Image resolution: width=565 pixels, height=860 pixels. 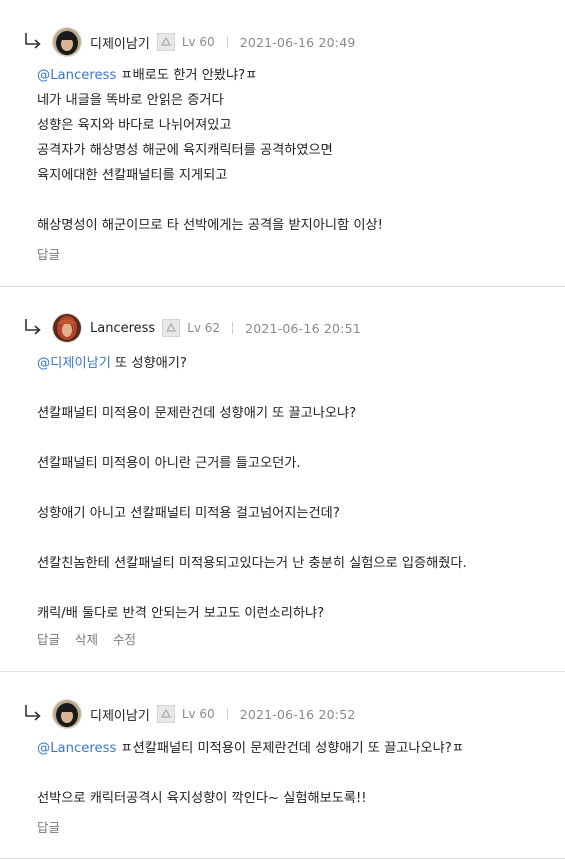 I want to click on line-text: ㅍ션칼패널티 미적용이 문제란건데 성향애기 또 끌고나오냐?ㅍ, so click(x=290, y=748).